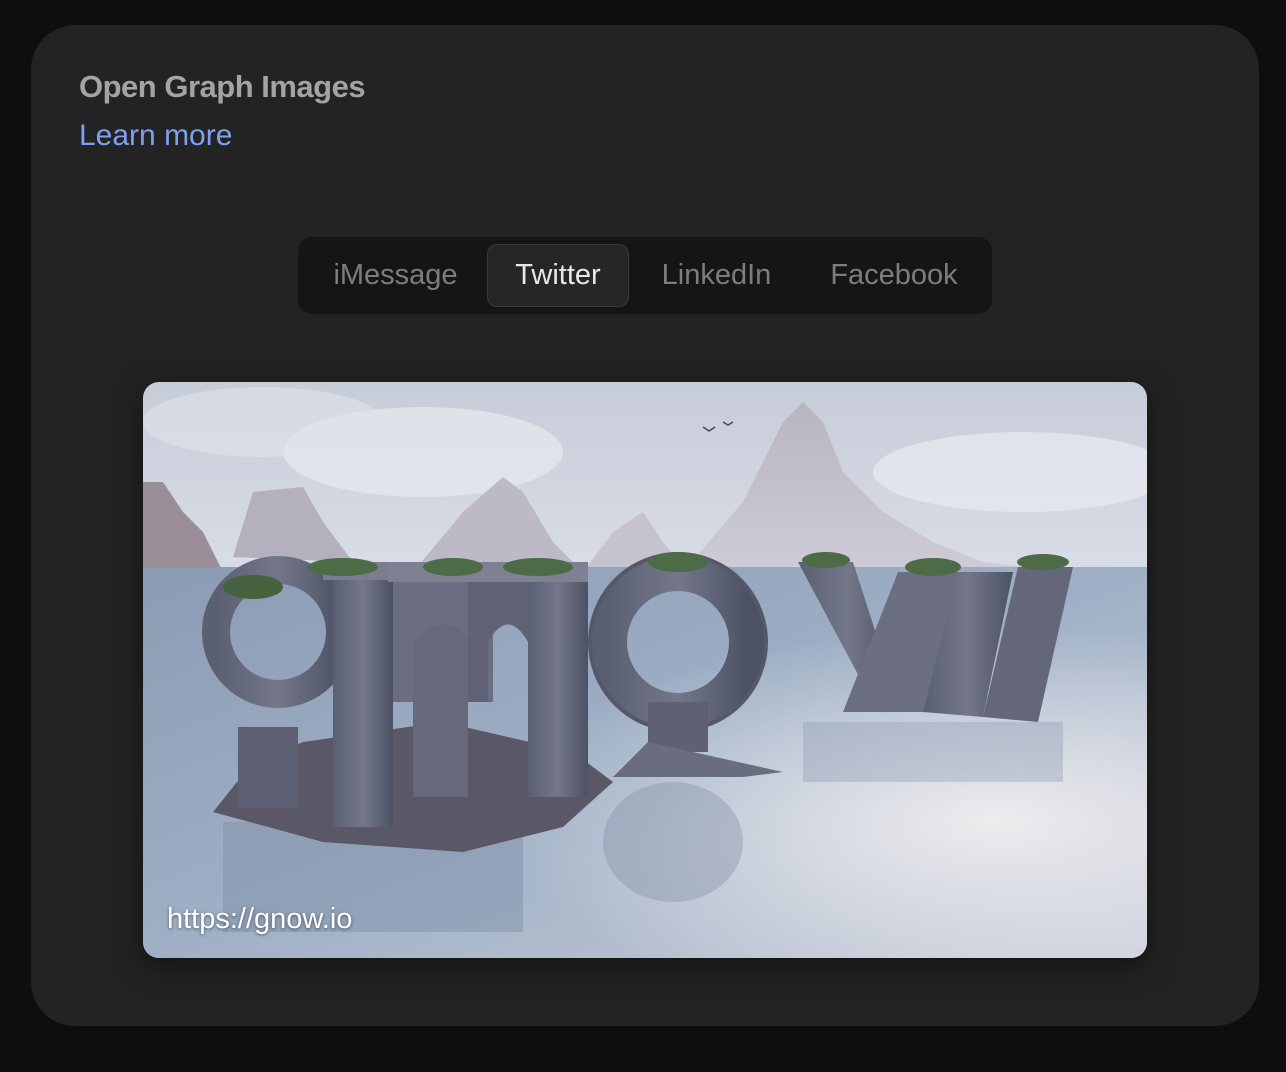 The width and height of the screenshot is (1286, 1072). Describe the element at coordinates (395, 275) in the screenshot. I see `tab-imessage: iMessage` at that location.